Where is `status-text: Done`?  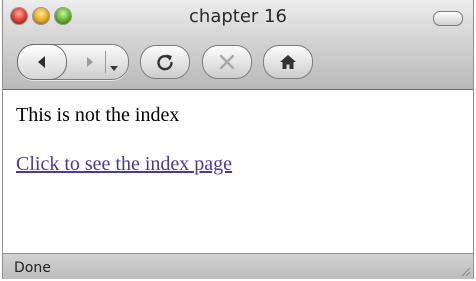 status-text: Done is located at coordinates (32, 268).